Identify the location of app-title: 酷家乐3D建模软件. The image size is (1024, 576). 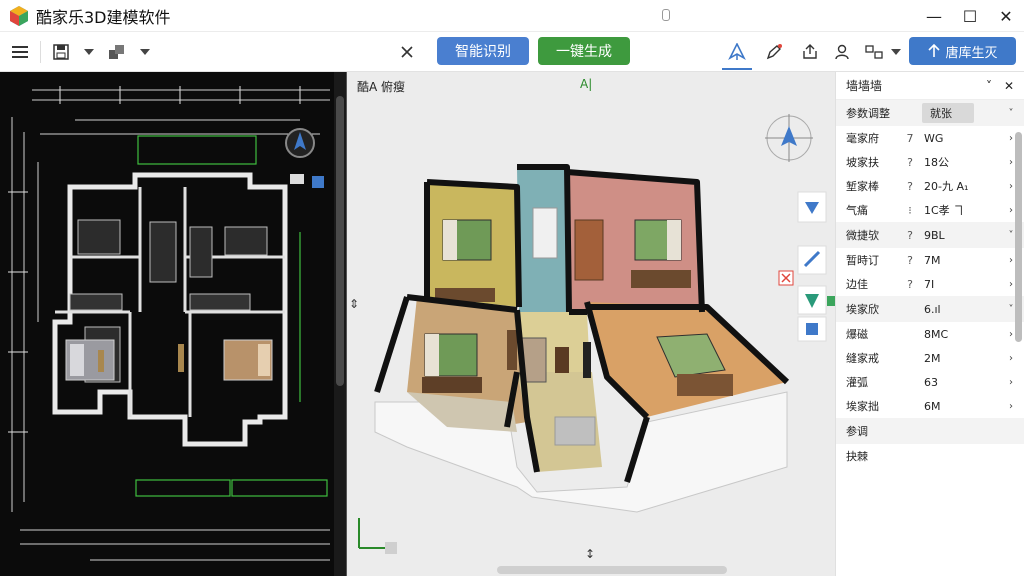
(103, 17).